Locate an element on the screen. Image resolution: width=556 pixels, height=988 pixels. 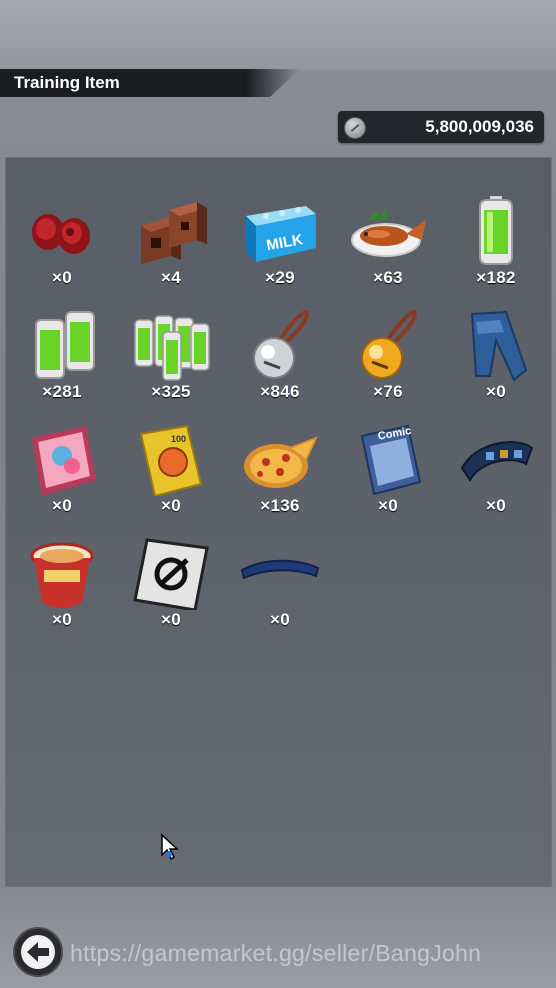
battery-bundle-icon is located at coordinates (172, 348).